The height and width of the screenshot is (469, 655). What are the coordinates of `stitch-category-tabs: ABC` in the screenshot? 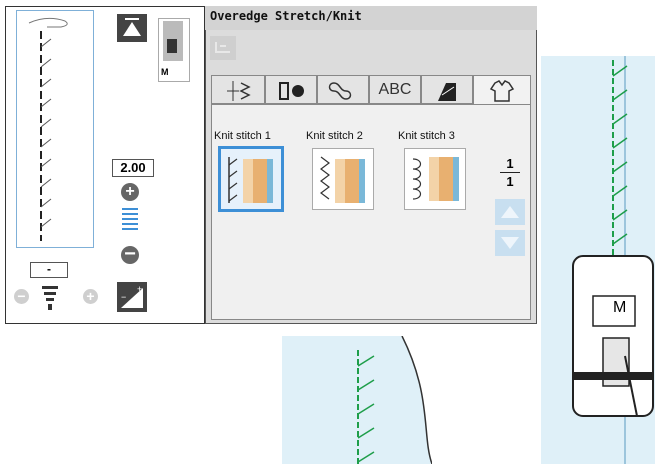 It's located at (371, 90).